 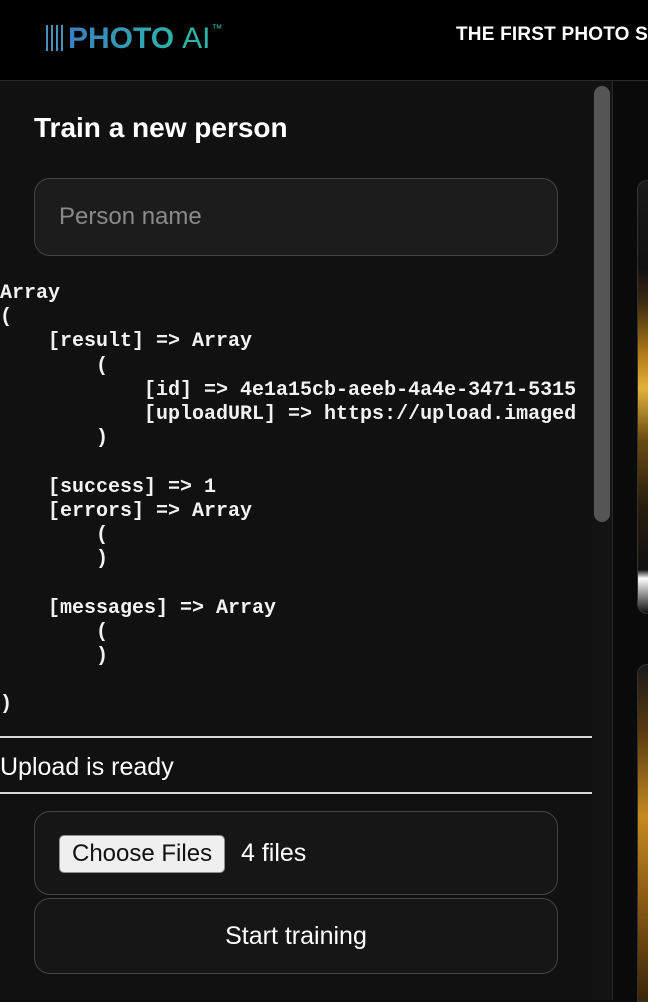 I want to click on logo-ai-text: AI, so click(x=196, y=38).